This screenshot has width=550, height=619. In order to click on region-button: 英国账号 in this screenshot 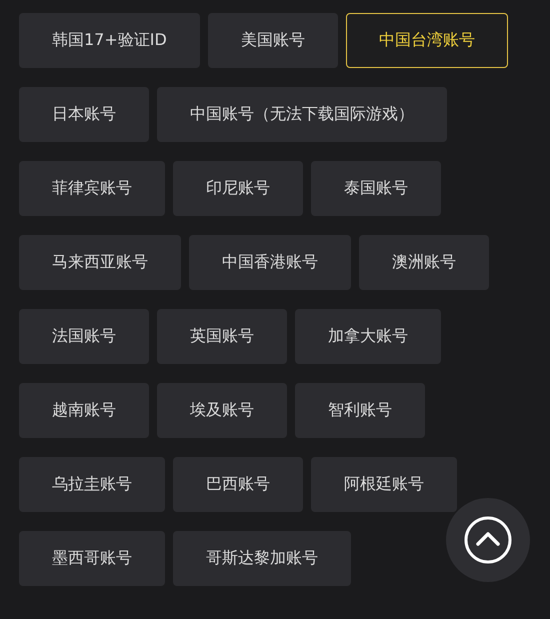, I will do `click(222, 336)`.